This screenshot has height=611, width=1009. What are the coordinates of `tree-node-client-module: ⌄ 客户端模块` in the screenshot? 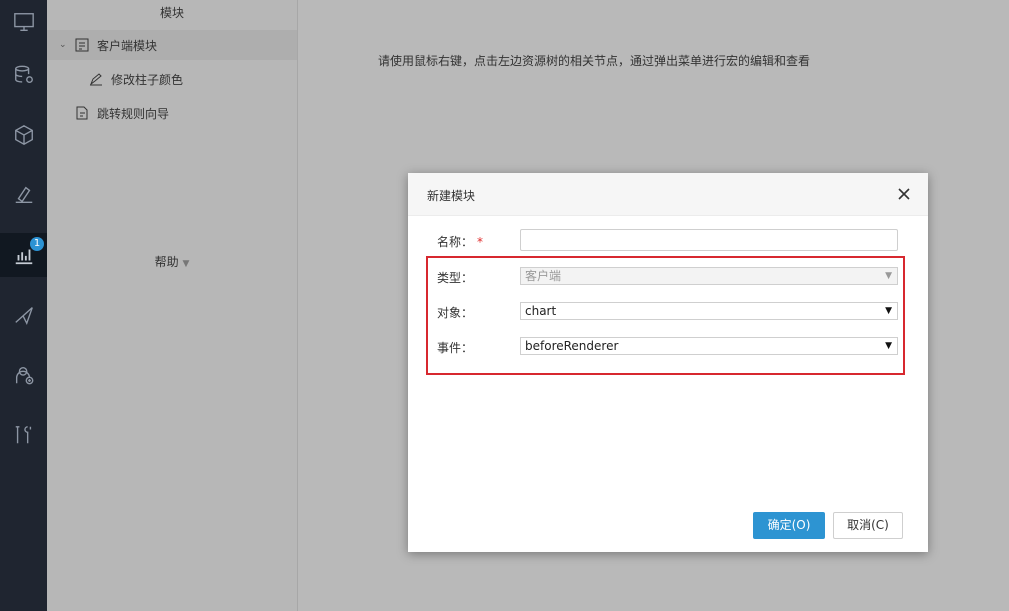 It's located at (172, 45).